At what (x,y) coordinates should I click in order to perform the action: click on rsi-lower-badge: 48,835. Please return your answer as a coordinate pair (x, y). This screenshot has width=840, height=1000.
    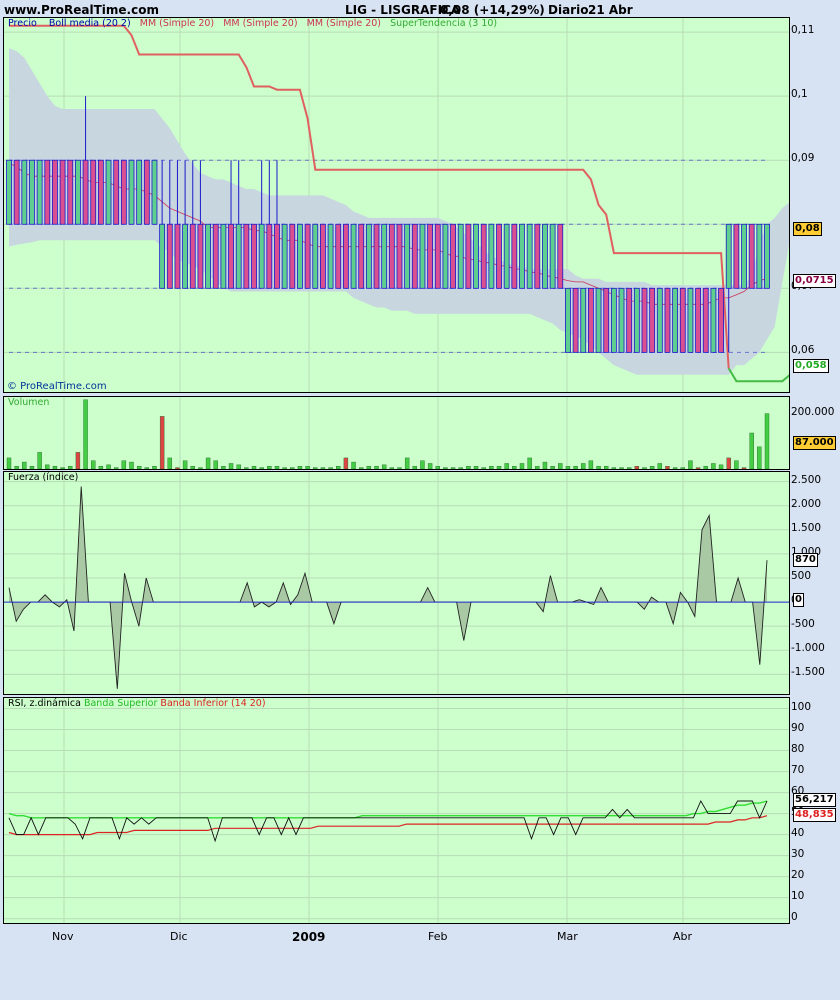
    Looking at the image, I should click on (814, 815).